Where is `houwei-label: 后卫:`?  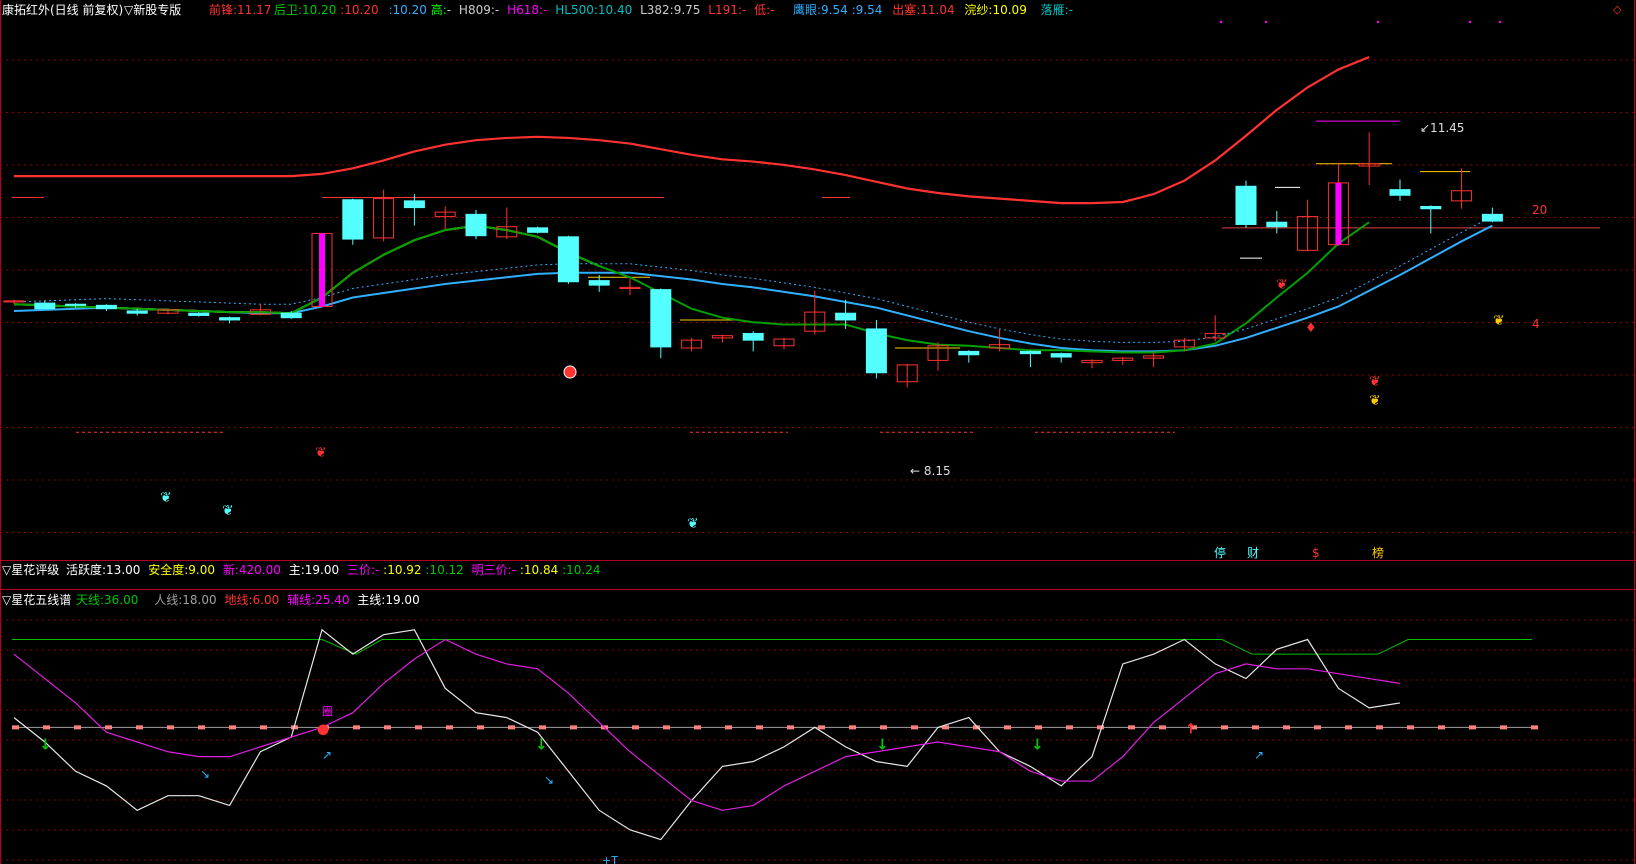
houwei-label: 后卫: is located at coordinates (288, 10).